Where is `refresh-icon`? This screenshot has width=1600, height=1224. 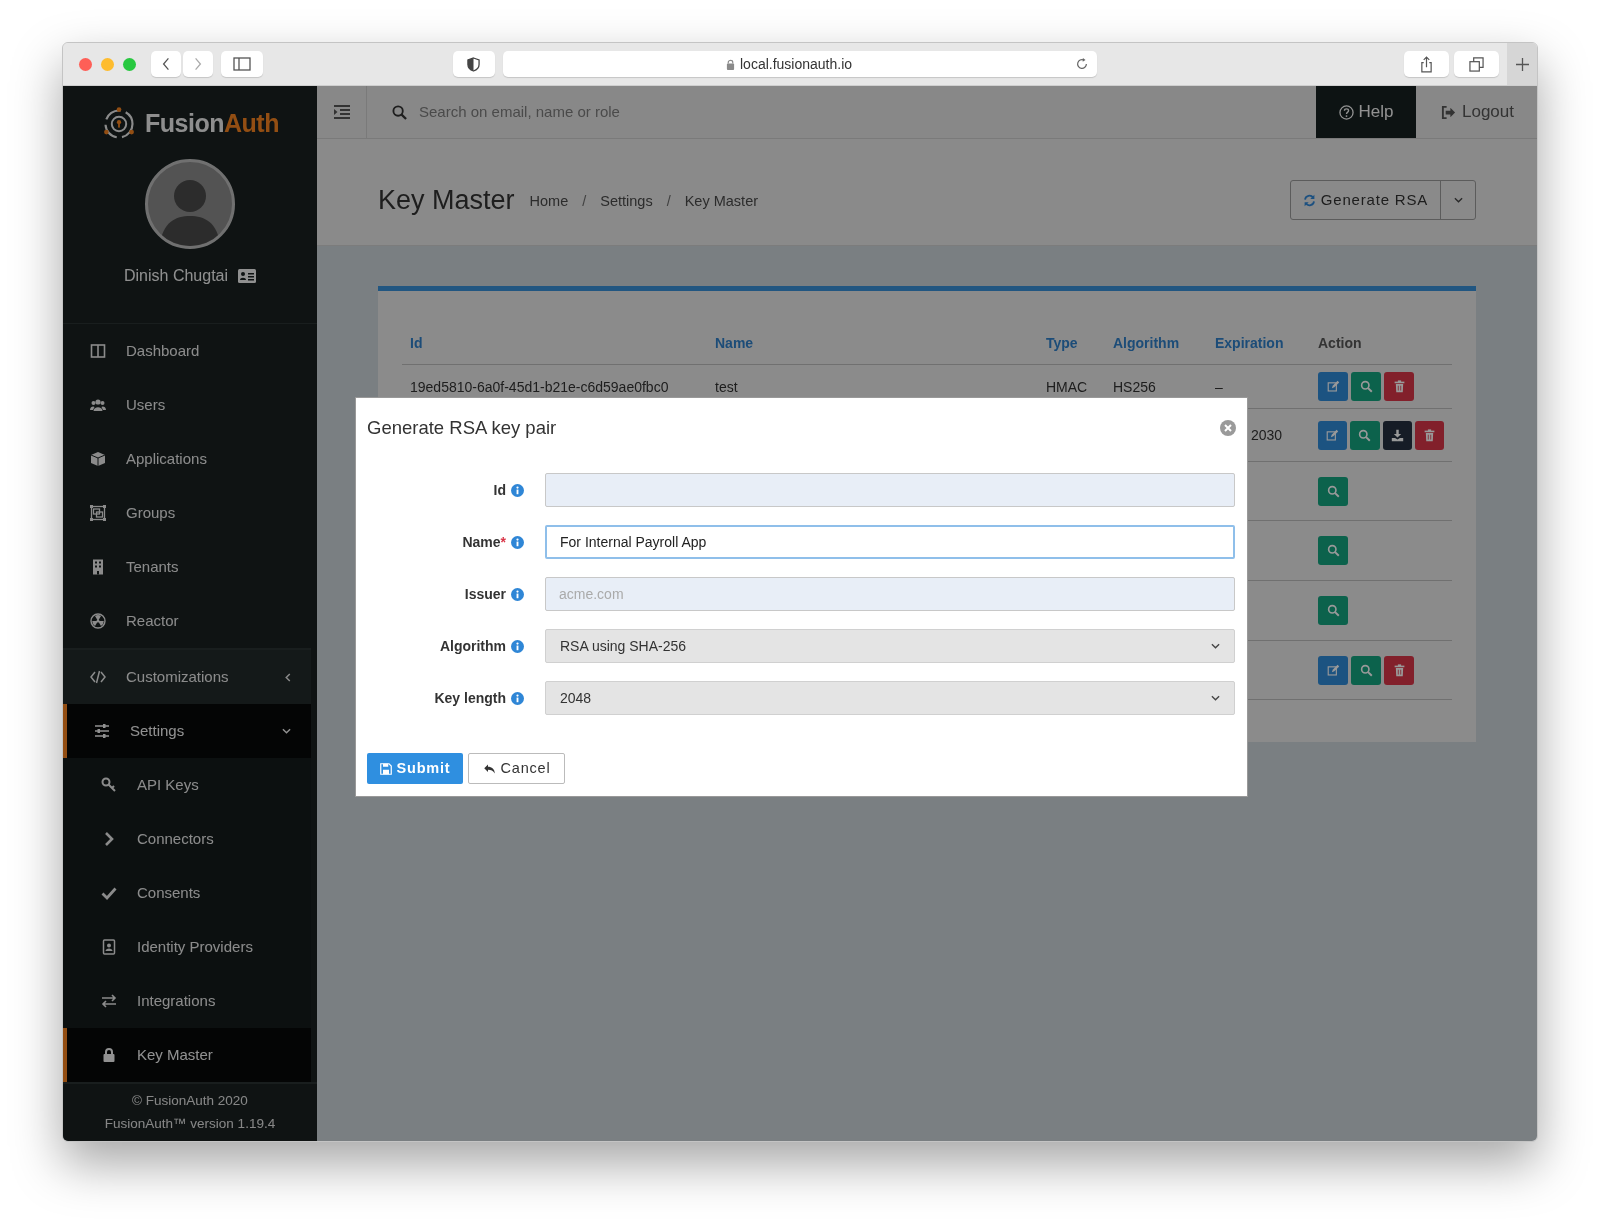
refresh-icon is located at coordinates (1309, 200).